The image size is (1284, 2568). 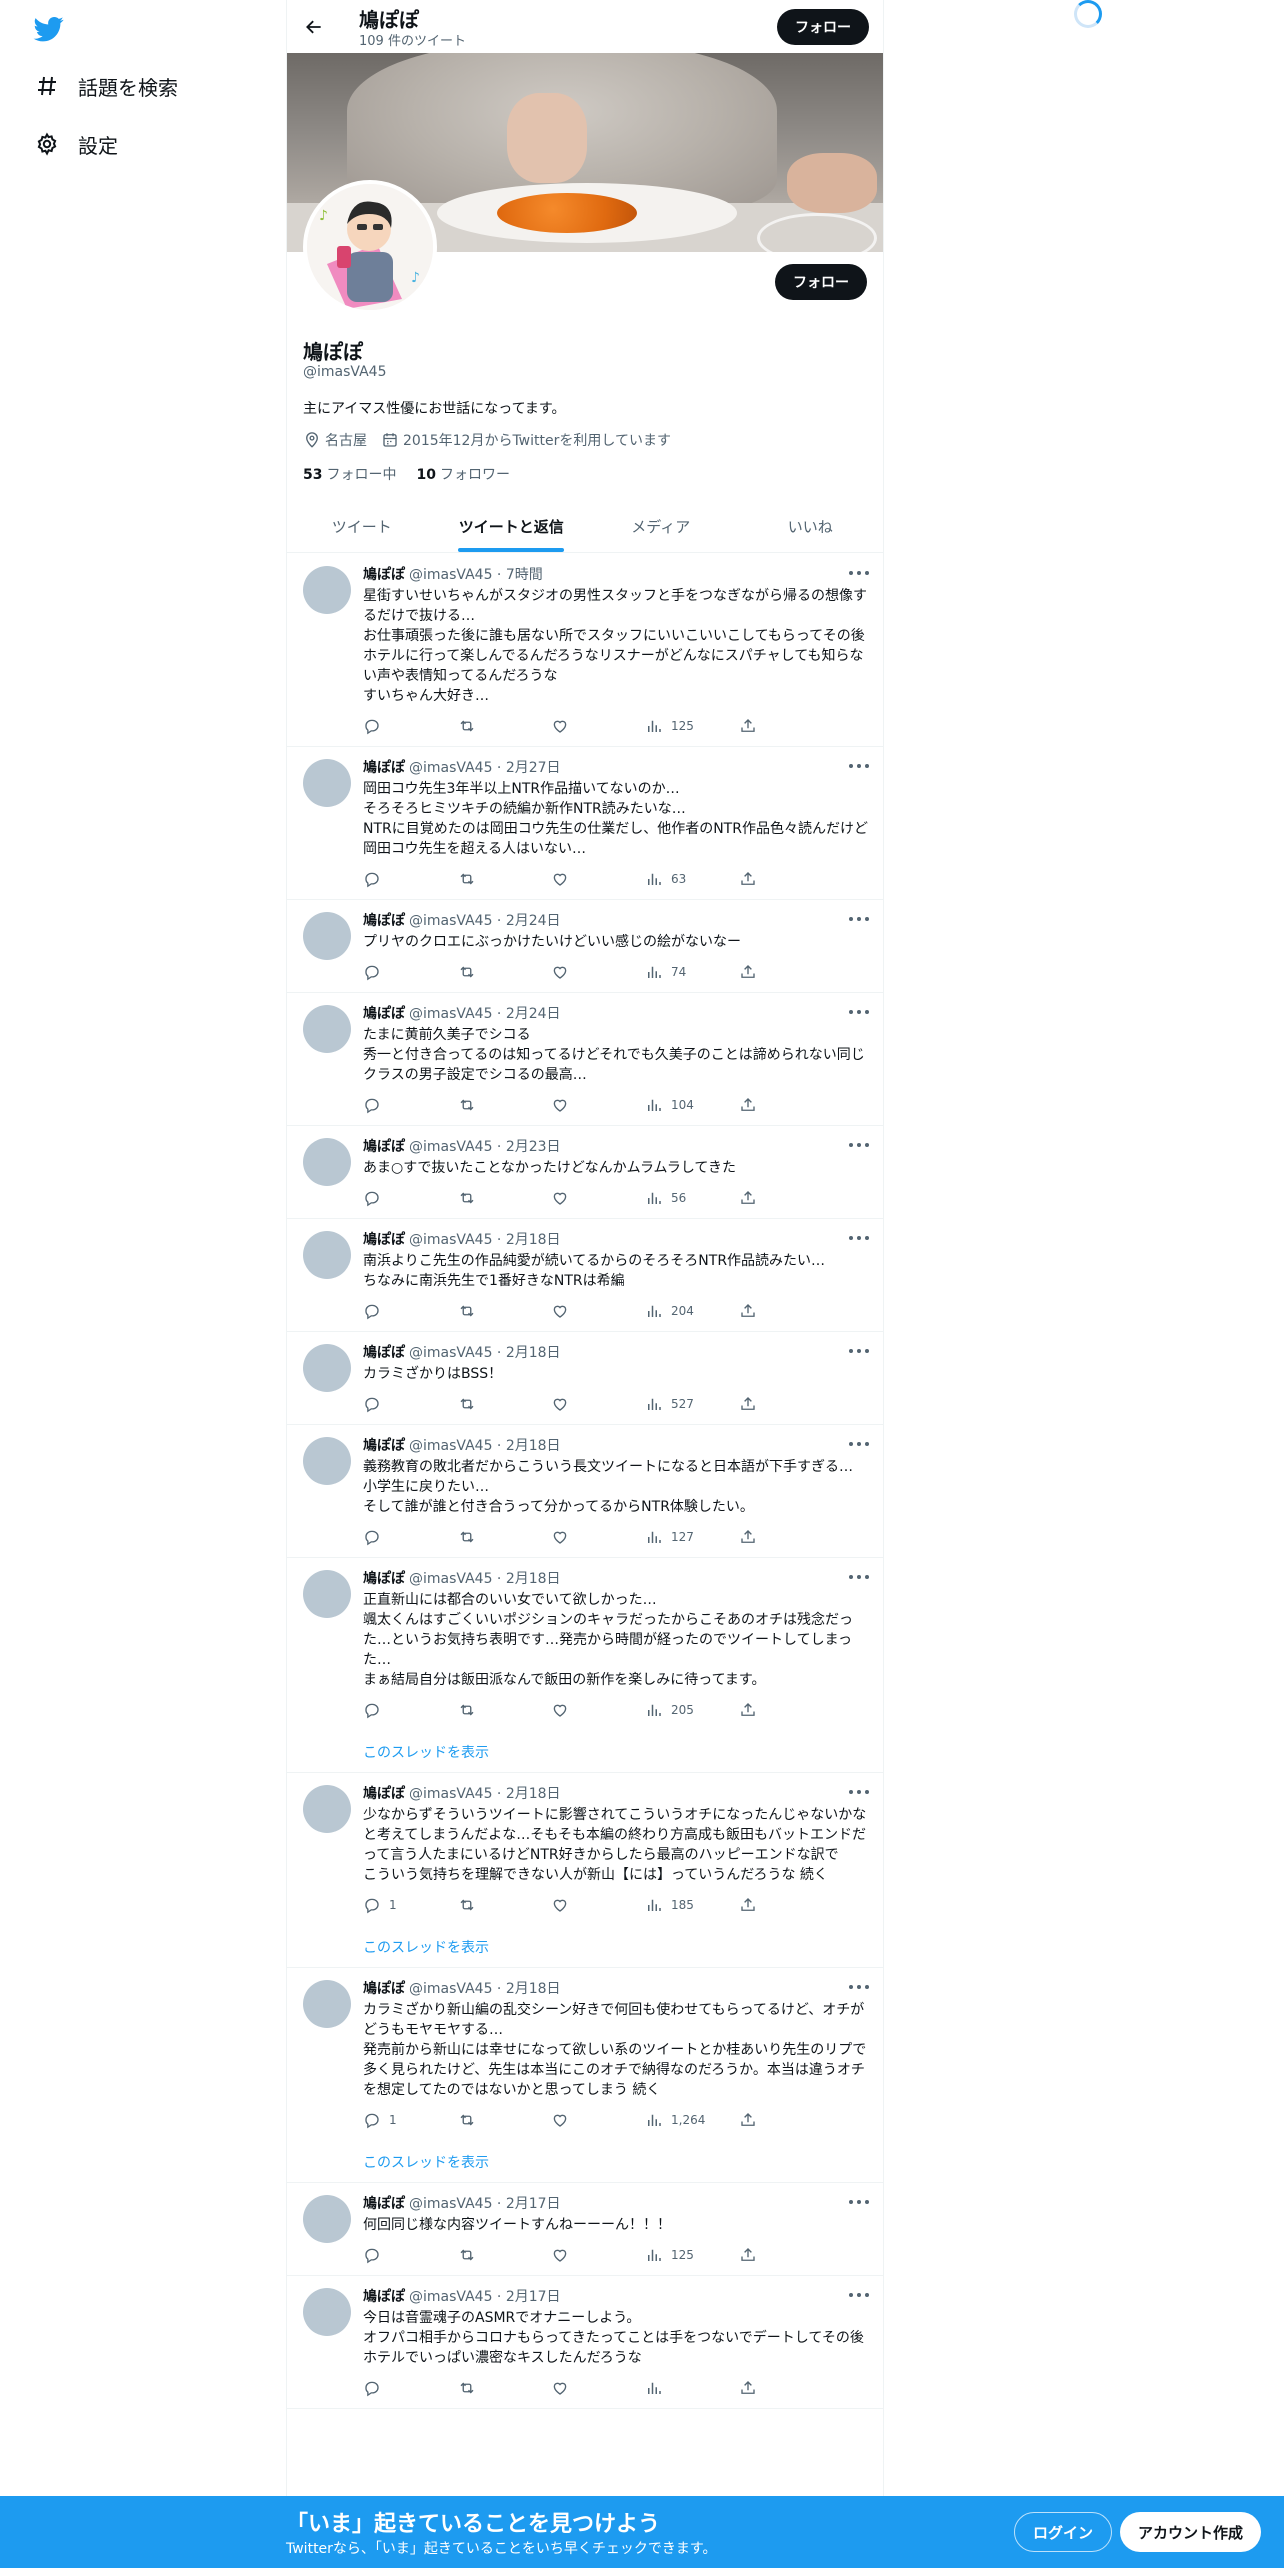 What do you see at coordinates (692, 1198) in the screenshot?
I see `views-button: 56` at bounding box center [692, 1198].